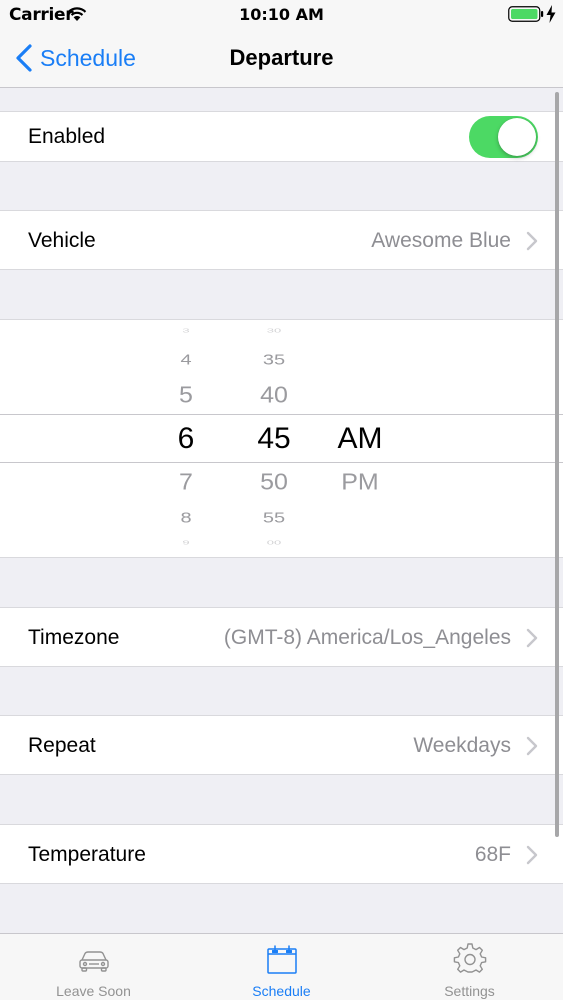 This screenshot has height=1000, width=563. What do you see at coordinates (462, 745) in the screenshot?
I see `repeat-value: Weekdays` at bounding box center [462, 745].